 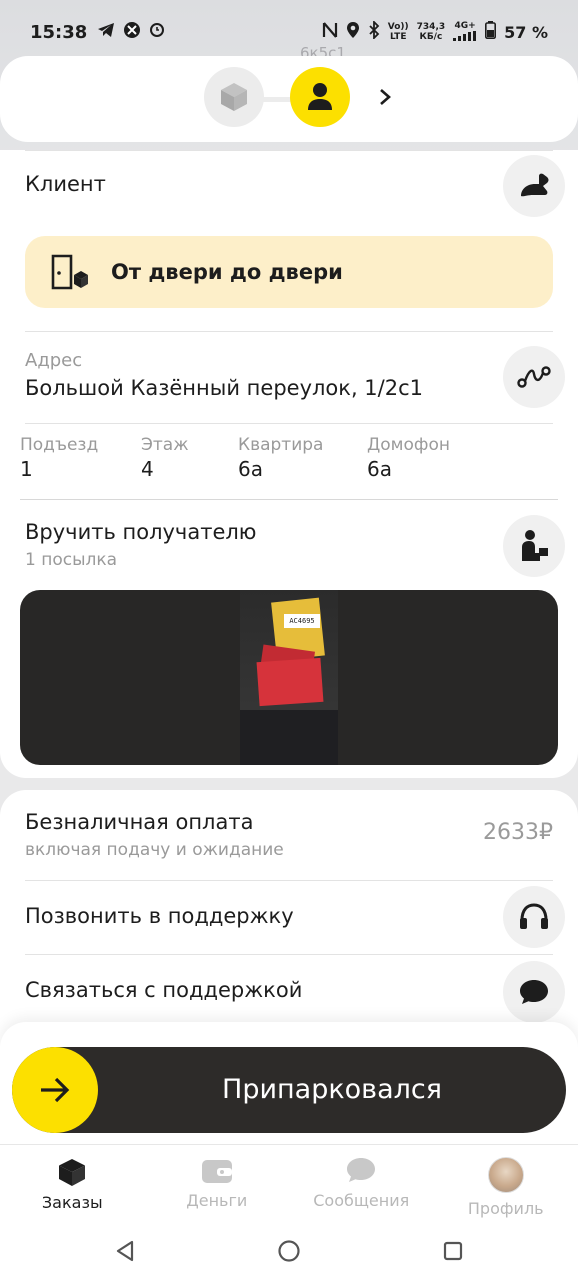 I want to click on home-circle-icon, so click(x=289, y=1251).